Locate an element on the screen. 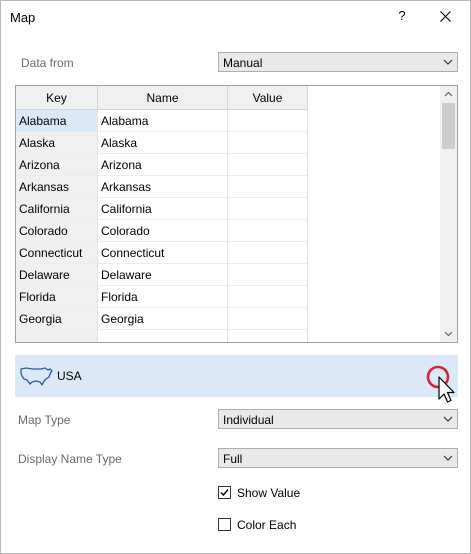 This screenshot has height=554, width=471. table-row: Connecticut Connecticut is located at coordinates (162, 253).